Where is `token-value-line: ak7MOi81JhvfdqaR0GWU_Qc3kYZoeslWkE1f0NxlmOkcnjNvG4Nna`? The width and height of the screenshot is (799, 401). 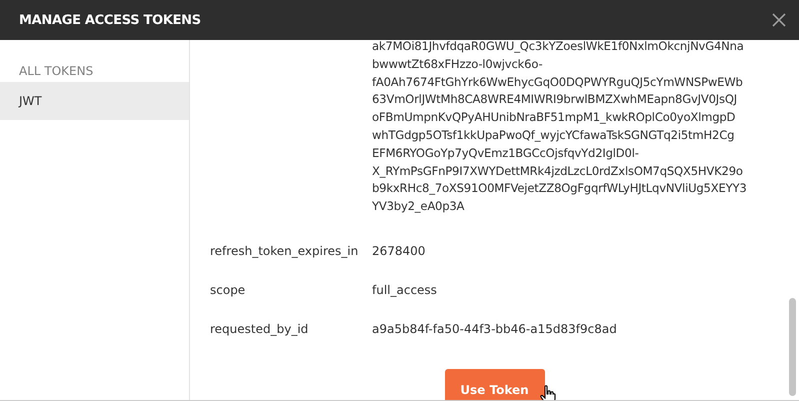 token-value-line: ak7MOi81JhvfdqaR0GWU_Qc3kYZoeslWkE1f0NxlmOkcnjNvG4Nna is located at coordinates (558, 46).